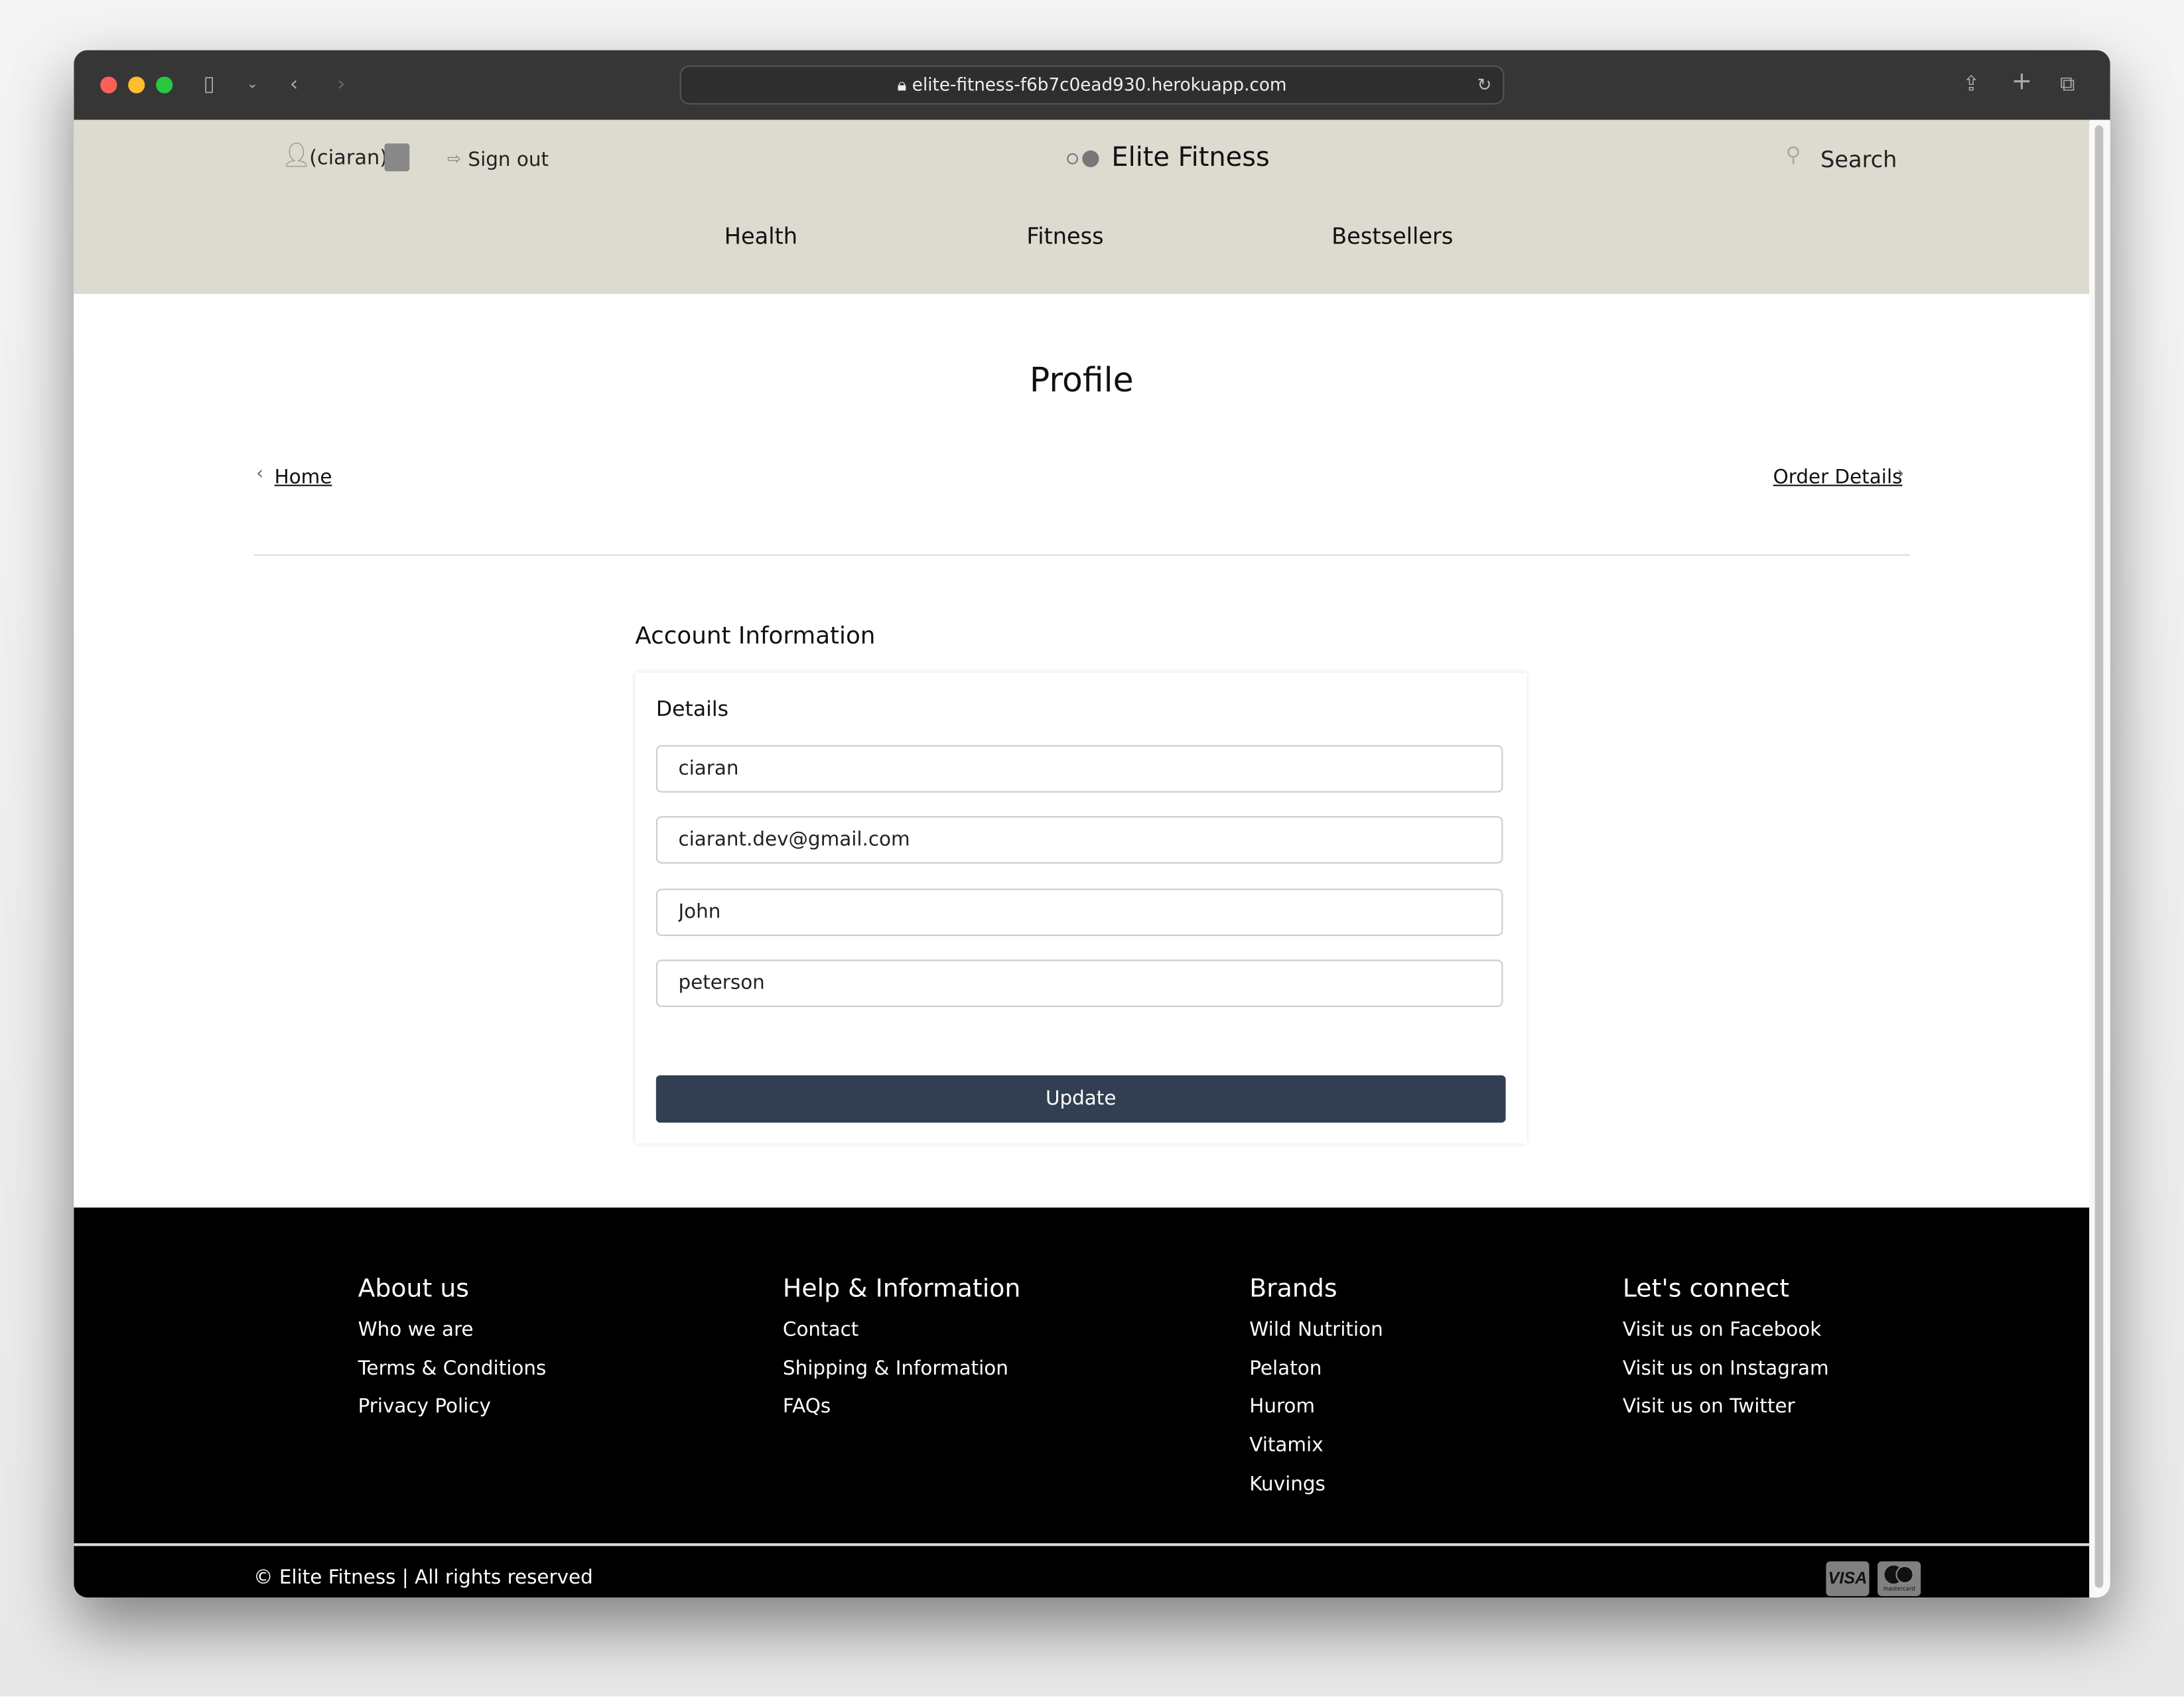 This screenshot has width=2184, height=1697. I want to click on shopping-bag-icon, so click(397, 157).